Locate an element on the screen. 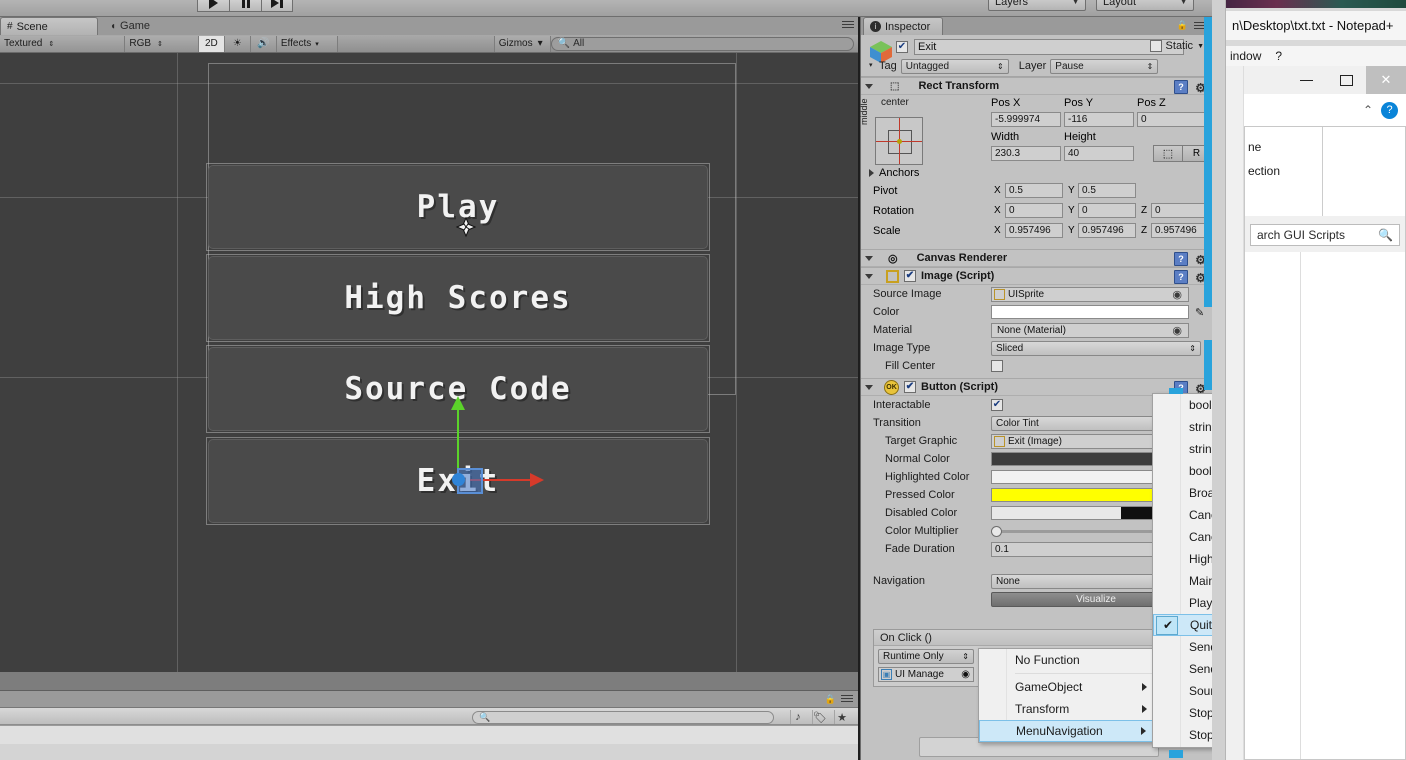  component-header-image-script: ✔ Image (Script) ? ⚙ is located at coordinates (1036, 276).